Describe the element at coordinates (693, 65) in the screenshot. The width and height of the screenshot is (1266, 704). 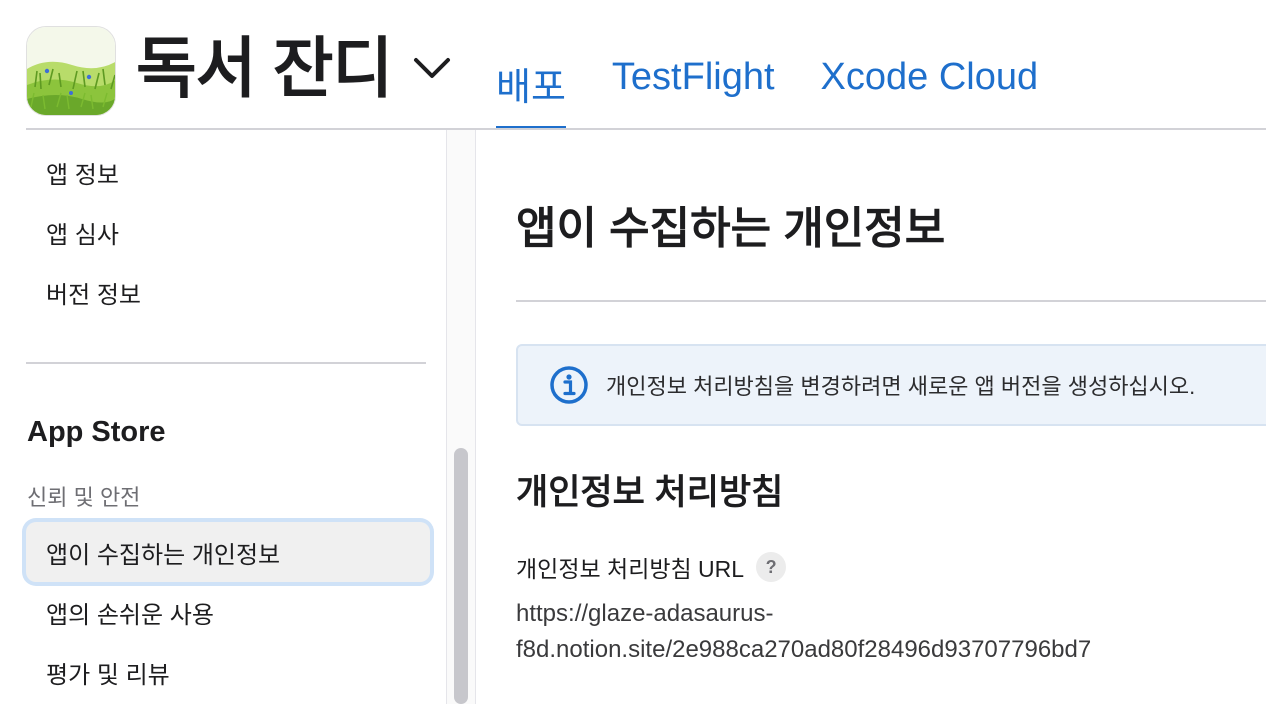
I see `tab-testflight: TestFlight` at that location.